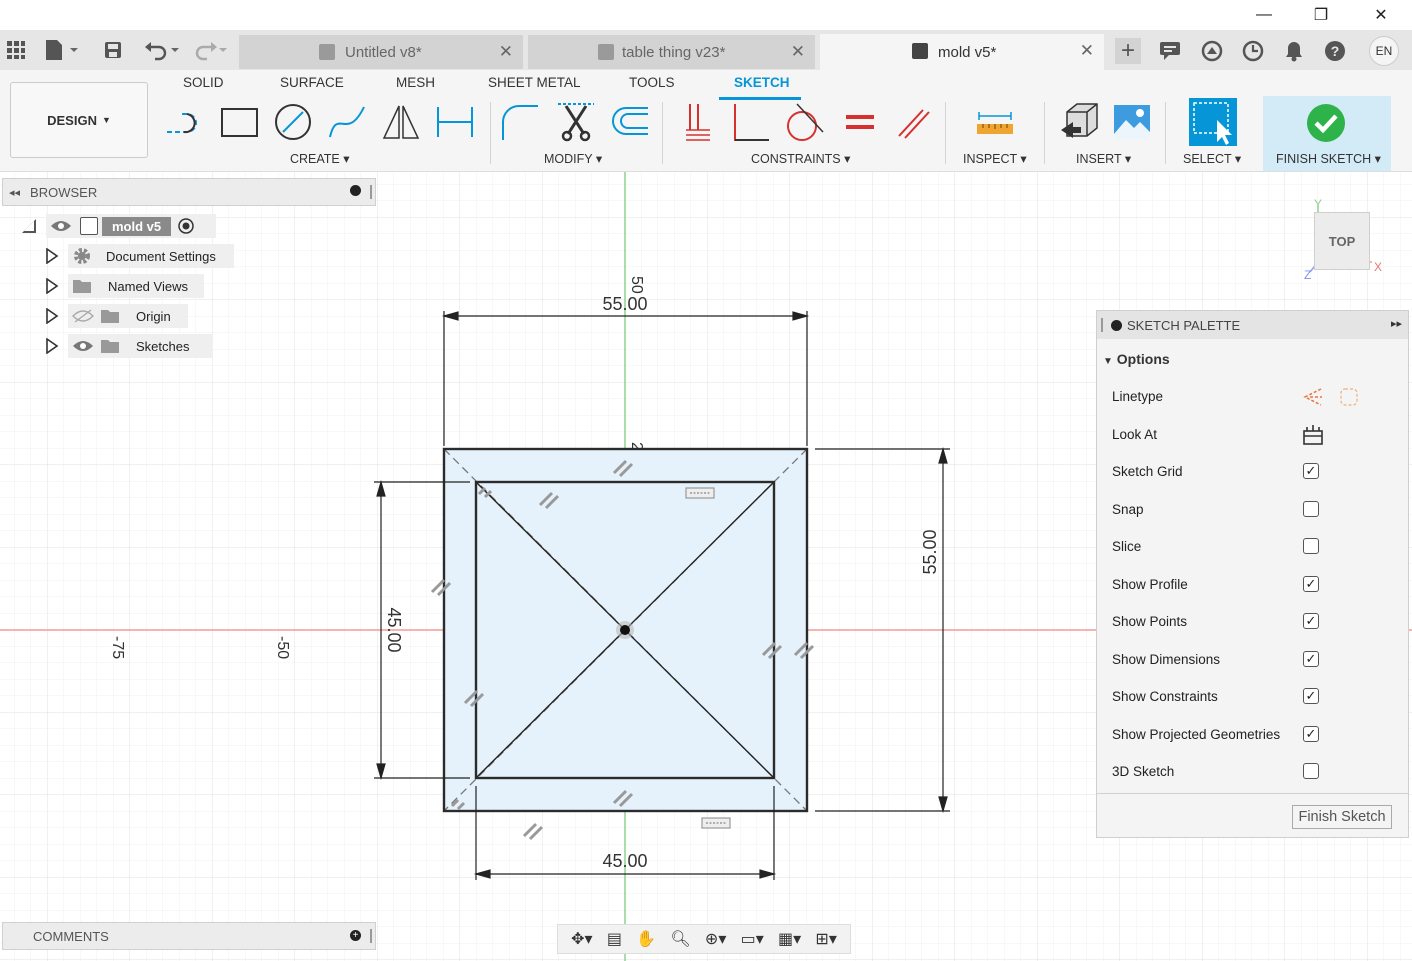 This screenshot has height=961, width=1412. I want to click on collapse-panel-icon: ◂◂, so click(14, 192).